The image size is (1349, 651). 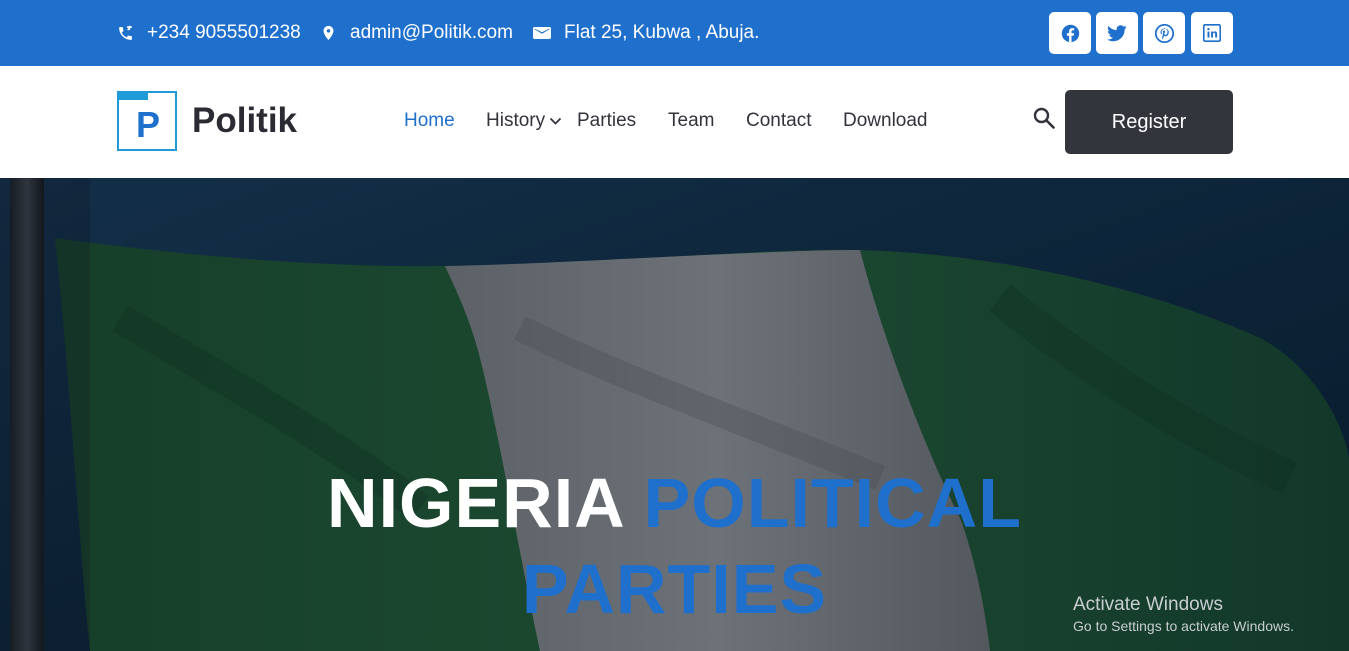 I want to click on address-contact: Flat 25, Kubwa , Abuja., so click(x=646, y=33).